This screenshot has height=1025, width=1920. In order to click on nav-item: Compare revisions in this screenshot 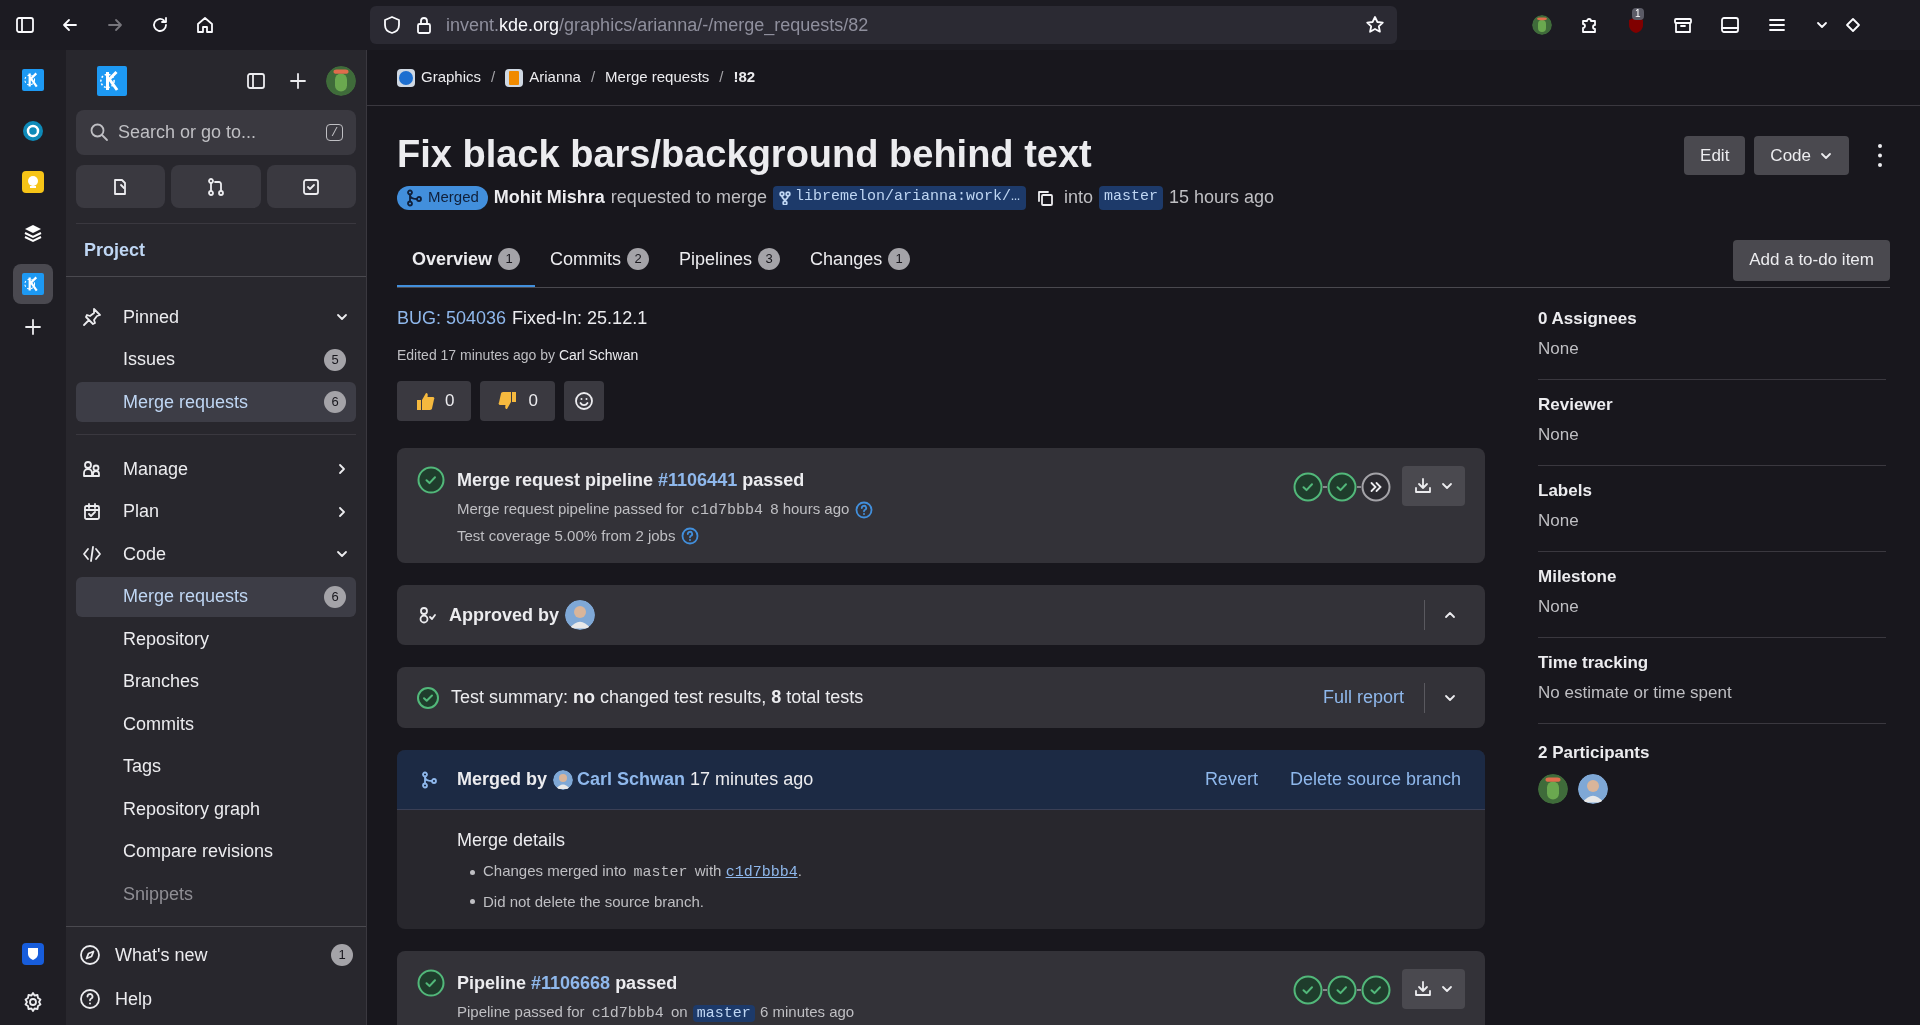, I will do `click(216, 851)`.